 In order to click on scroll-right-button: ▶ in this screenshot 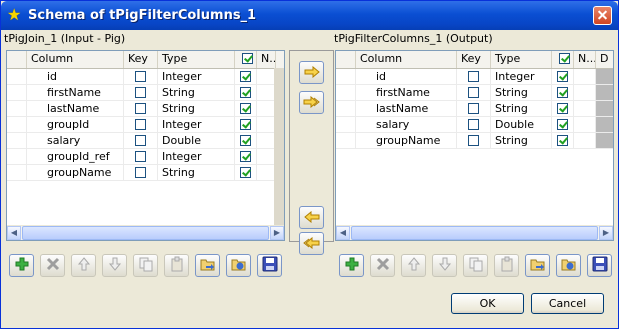, I will do `click(606, 233)`.